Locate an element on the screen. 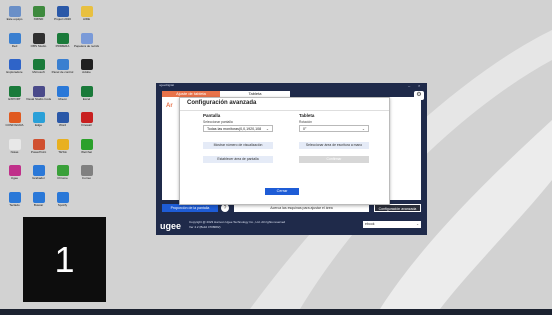 This screenshot has width=552, height=315. desktop-icon-label: Spotify is located at coordinates (62, 204).